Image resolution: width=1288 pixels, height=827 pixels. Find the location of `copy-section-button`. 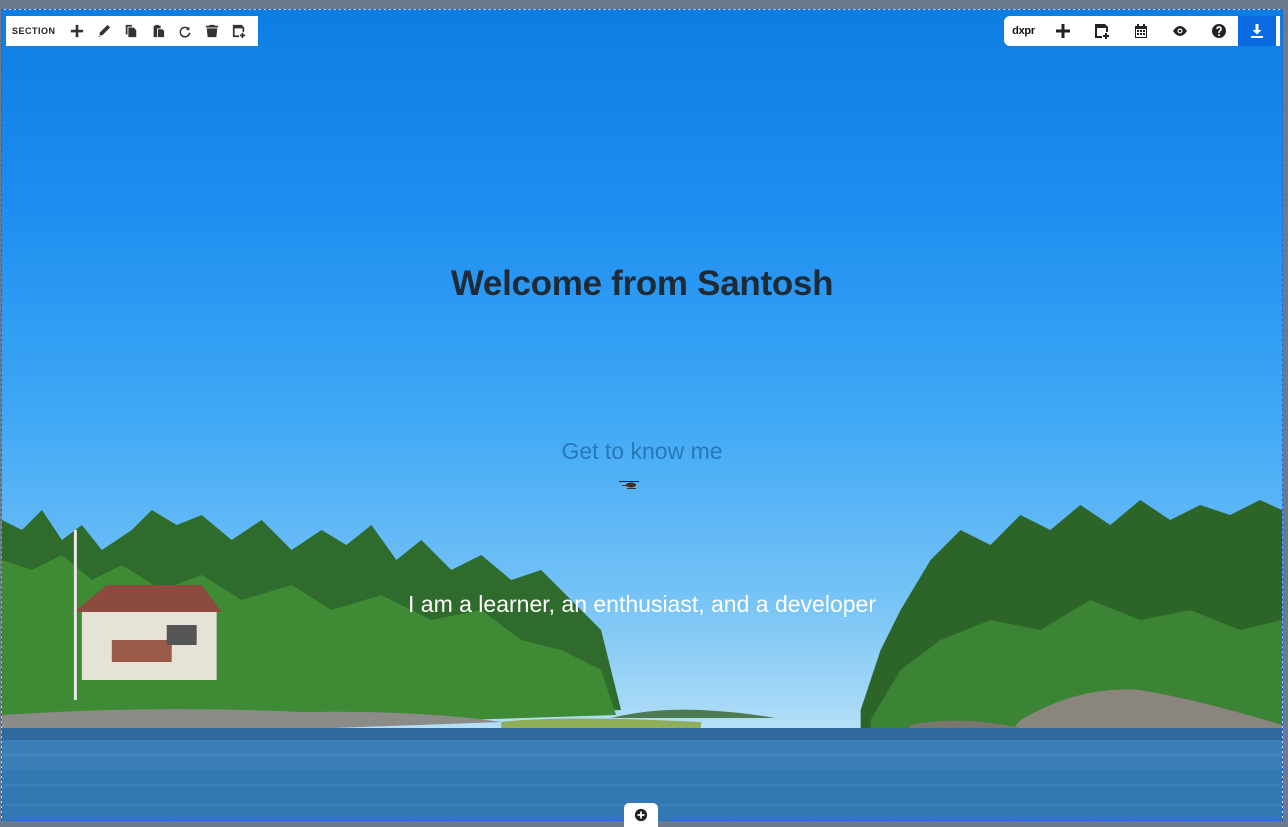

copy-section-button is located at coordinates (130, 31).